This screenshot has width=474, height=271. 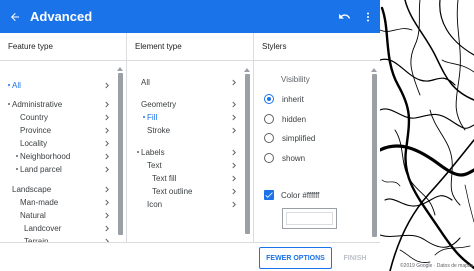 I want to click on check-icon, so click(x=269, y=195).